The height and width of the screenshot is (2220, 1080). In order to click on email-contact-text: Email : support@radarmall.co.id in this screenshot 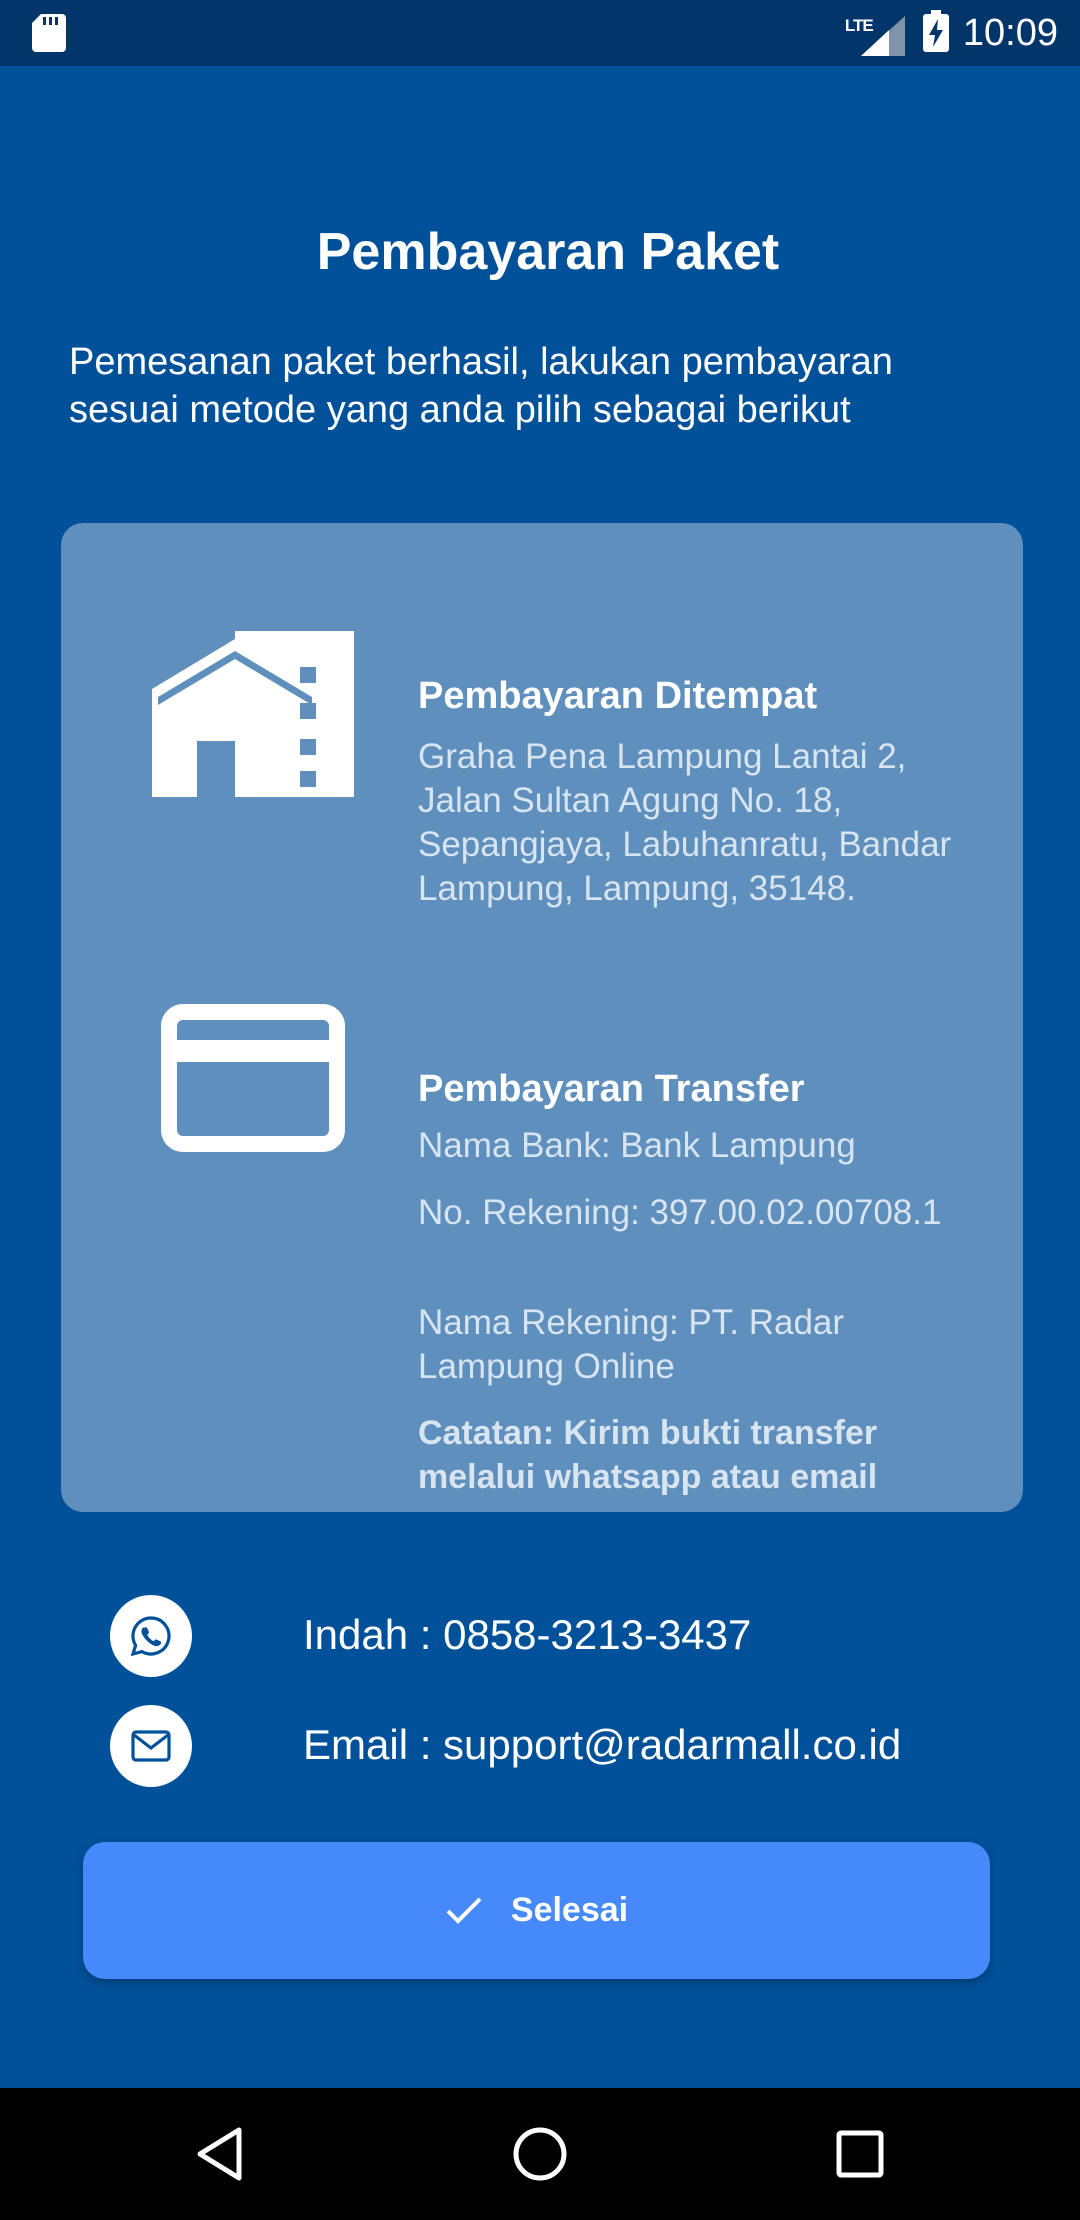, I will do `click(602, 1744)`.